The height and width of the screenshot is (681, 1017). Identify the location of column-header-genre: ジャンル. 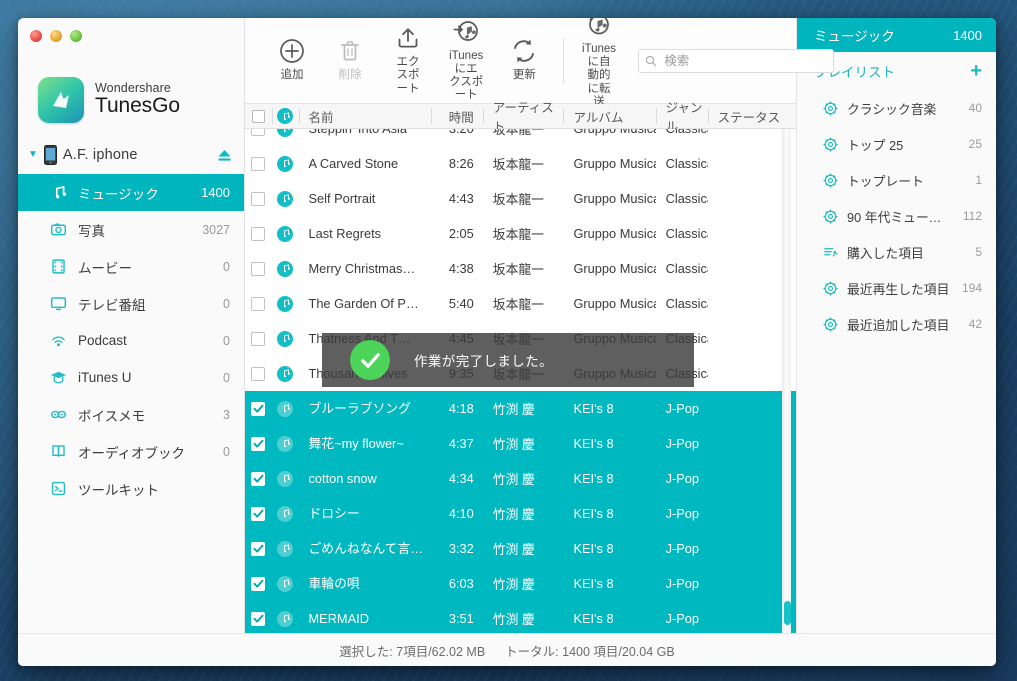
(681, 117).